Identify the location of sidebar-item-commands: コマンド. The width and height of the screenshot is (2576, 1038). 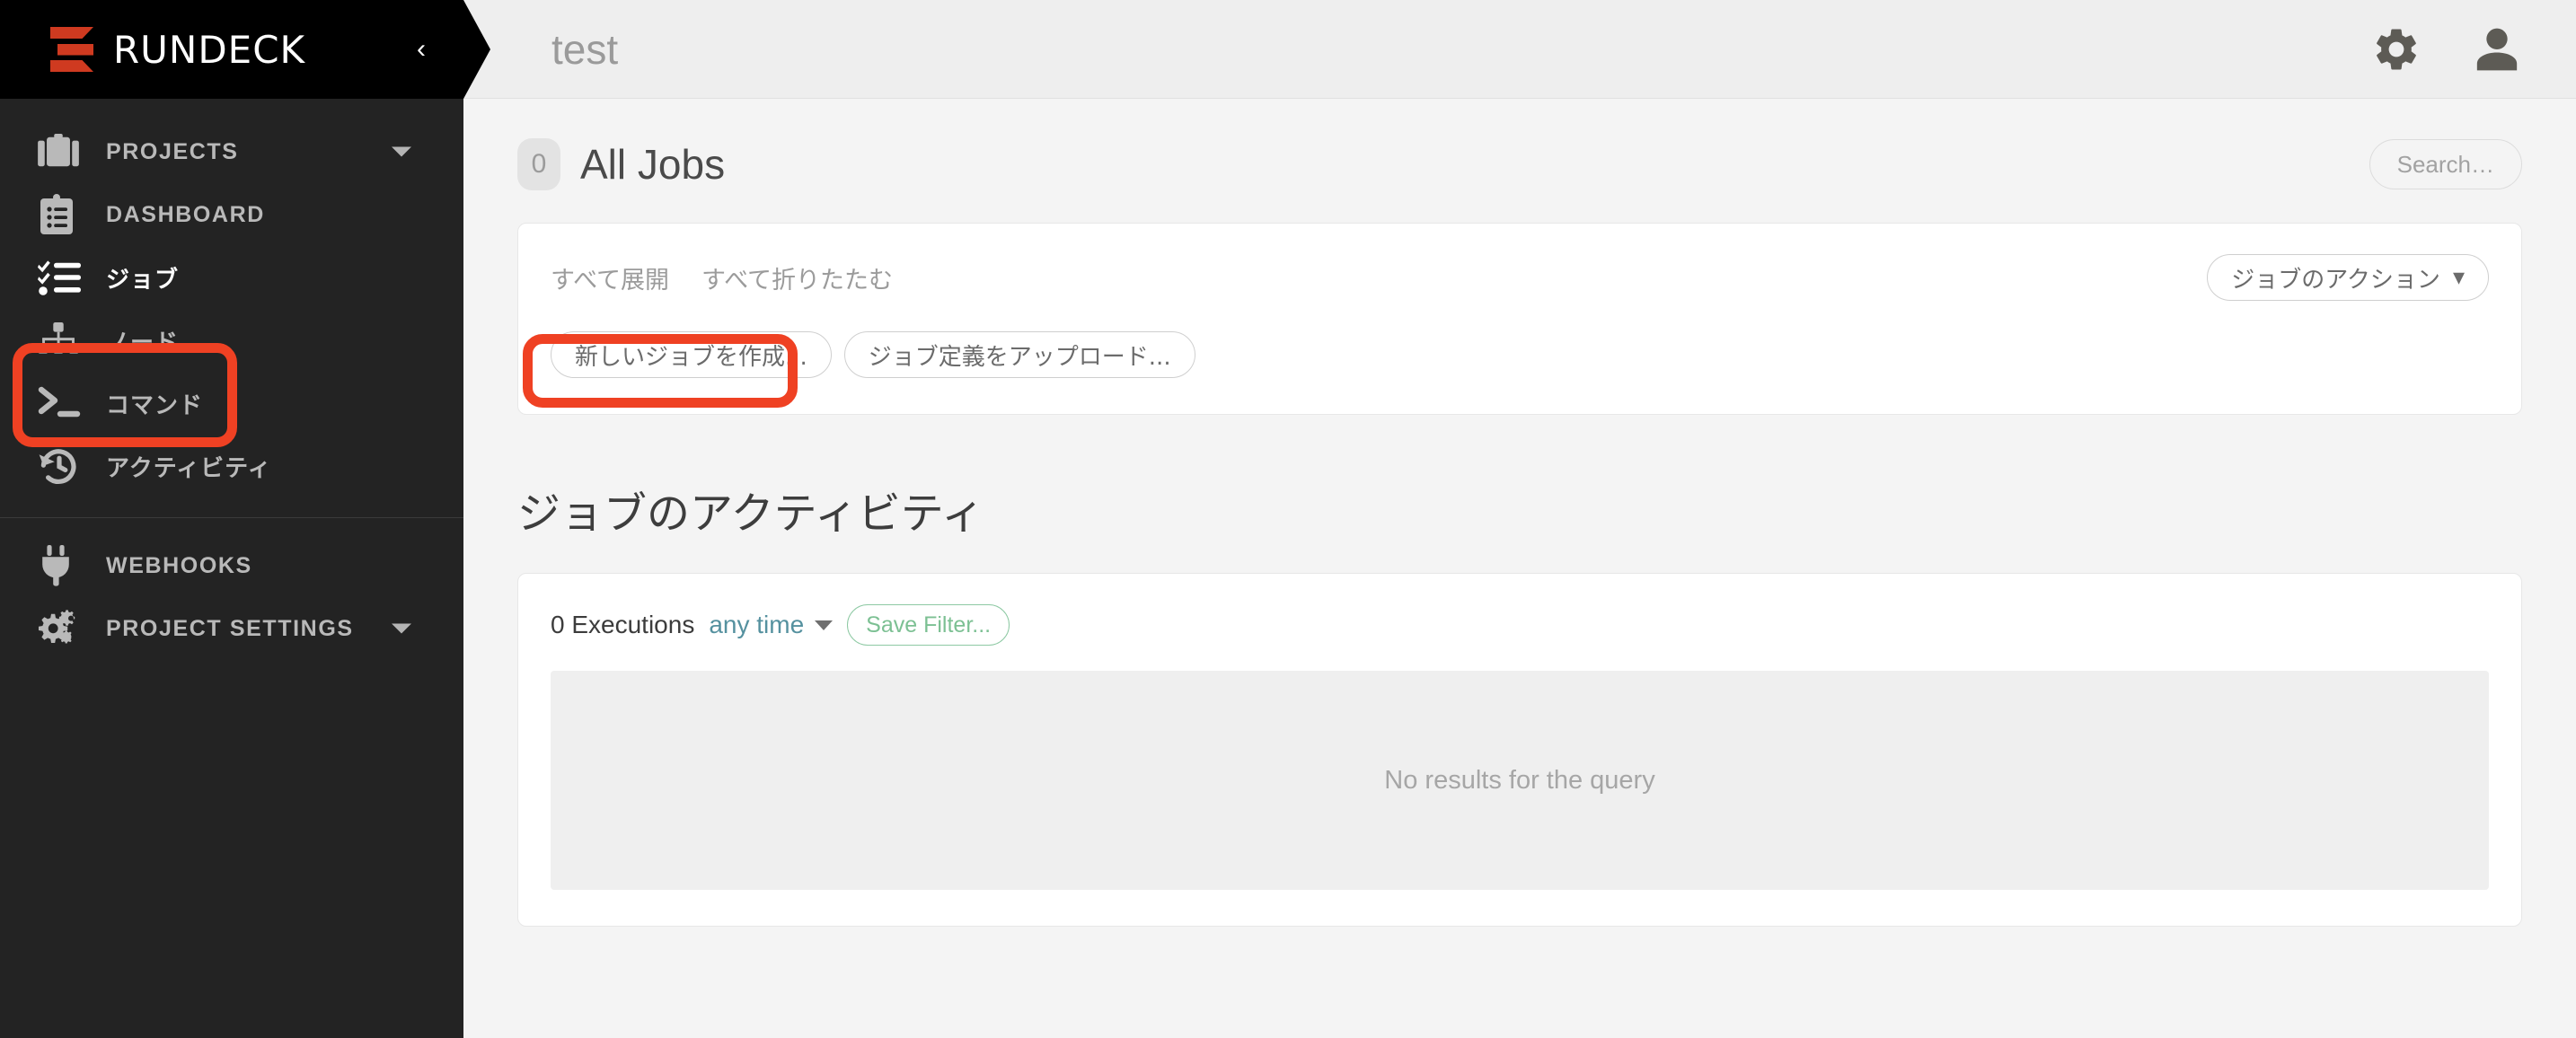
(231, 403).